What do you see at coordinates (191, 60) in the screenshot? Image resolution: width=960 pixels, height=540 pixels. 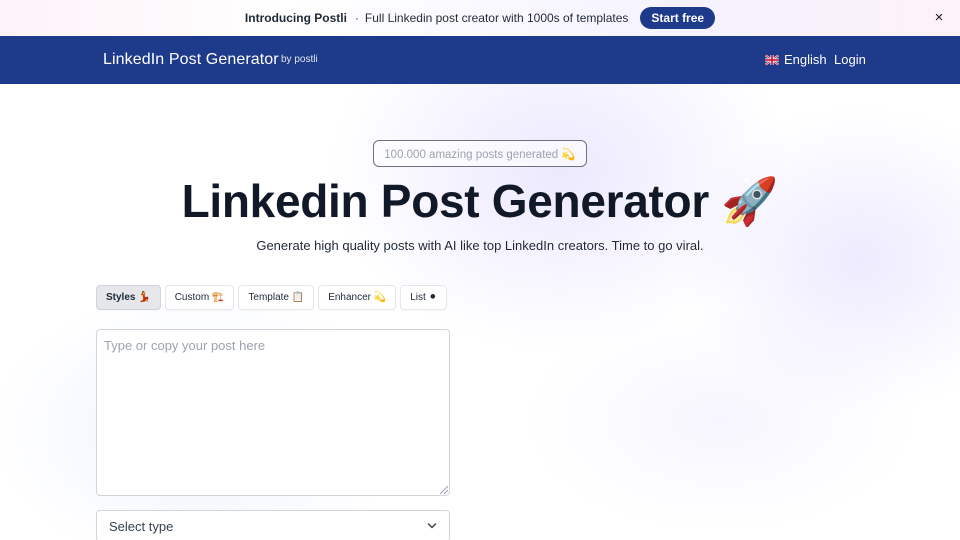 I see `brand-title: LinkedIn Post Generator` at bounding box center [191, 60].